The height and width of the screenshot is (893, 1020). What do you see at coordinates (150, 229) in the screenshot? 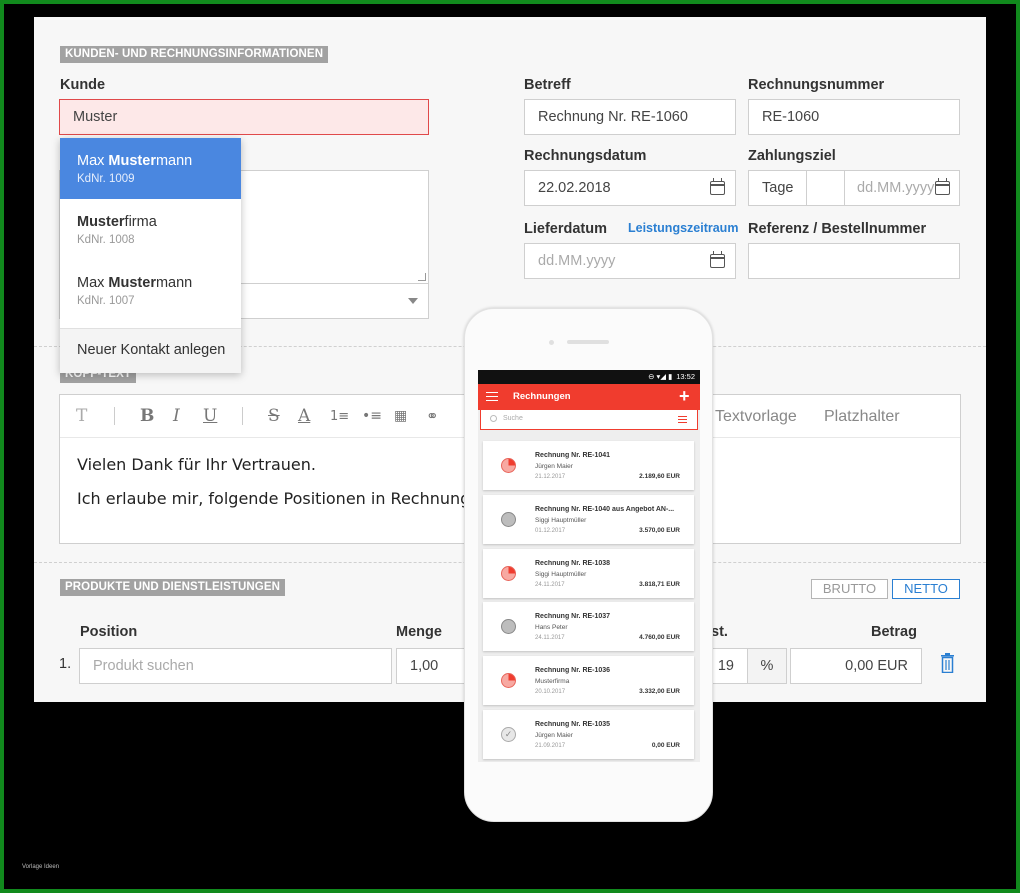
I see `suggestion-item: Musterfirma KdNr. 1008` at bounding box center [150, 229].